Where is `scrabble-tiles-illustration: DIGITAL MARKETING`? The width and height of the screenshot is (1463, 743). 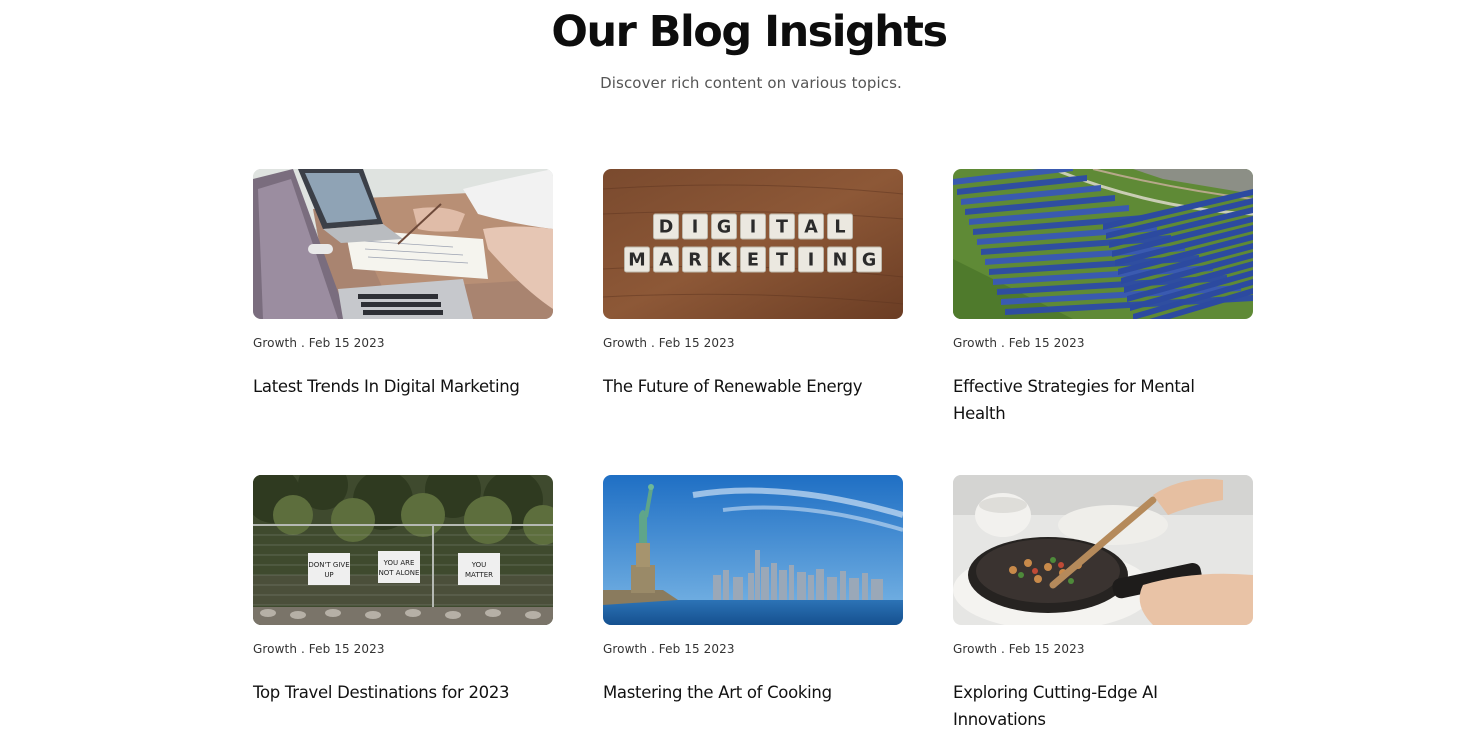 scrabble-tiles-illustration: DIGITAL MARKETING is located at coordinates (753, 244).